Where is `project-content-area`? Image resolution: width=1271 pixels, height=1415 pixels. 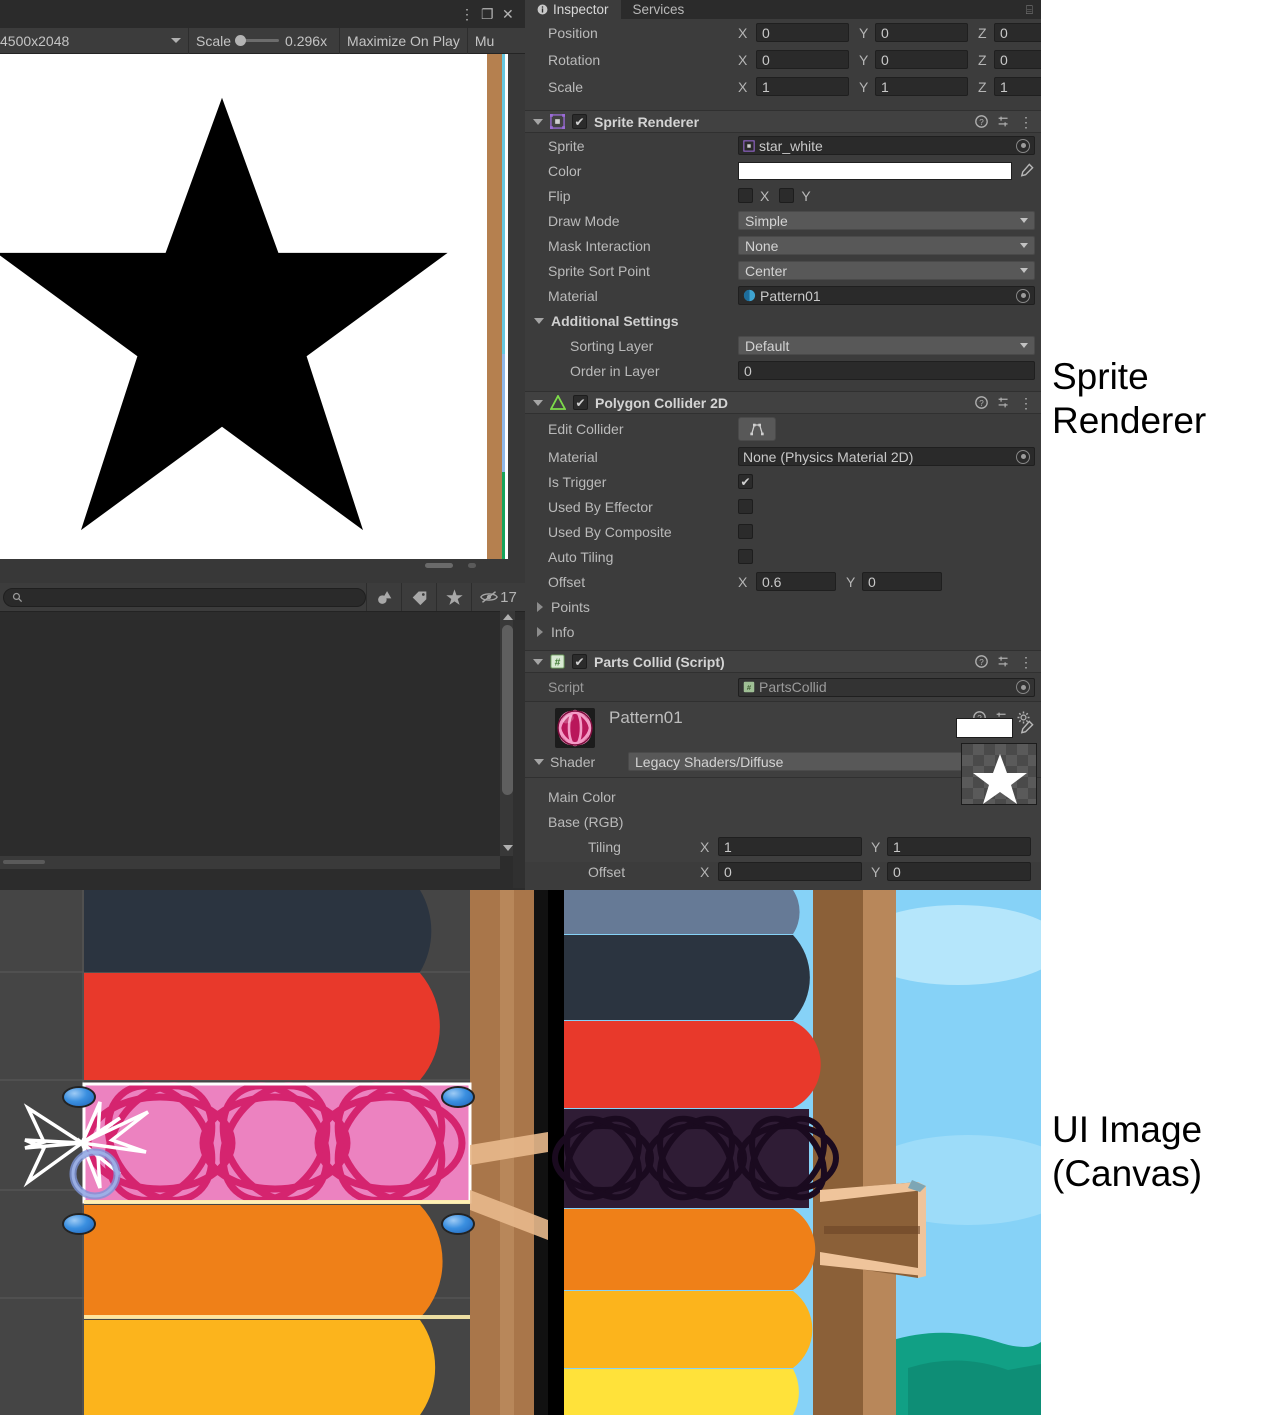
project-content-area is located at coordinates (262, 750).